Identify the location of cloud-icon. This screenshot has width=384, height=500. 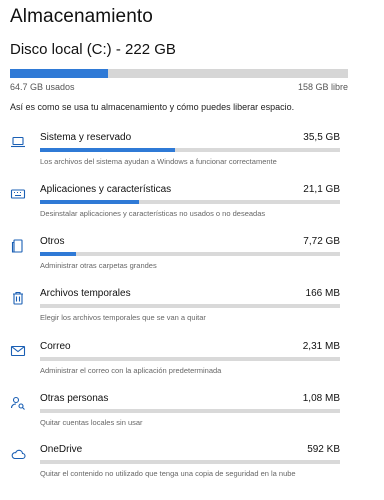
(18, 454).